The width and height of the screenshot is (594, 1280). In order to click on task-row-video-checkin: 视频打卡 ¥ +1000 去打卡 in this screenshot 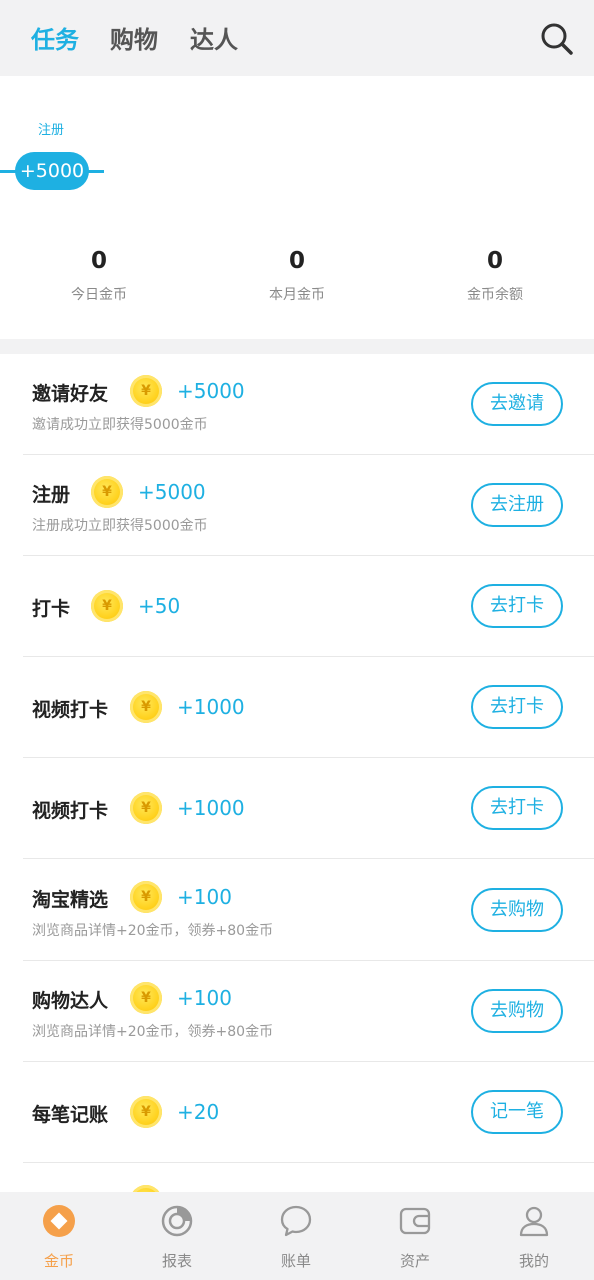, I will do `click(308, 707)`.